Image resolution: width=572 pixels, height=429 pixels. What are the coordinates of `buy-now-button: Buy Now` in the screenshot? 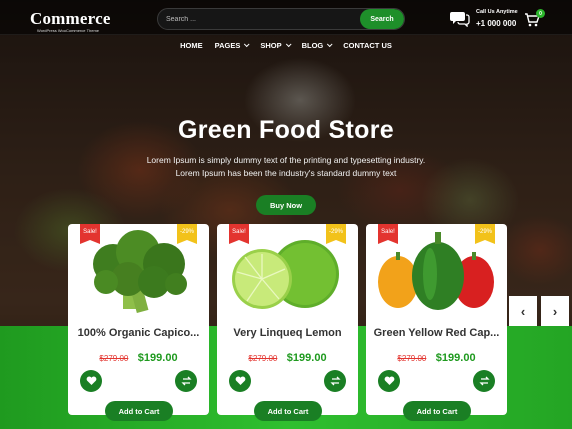 It's located at (286, 205).